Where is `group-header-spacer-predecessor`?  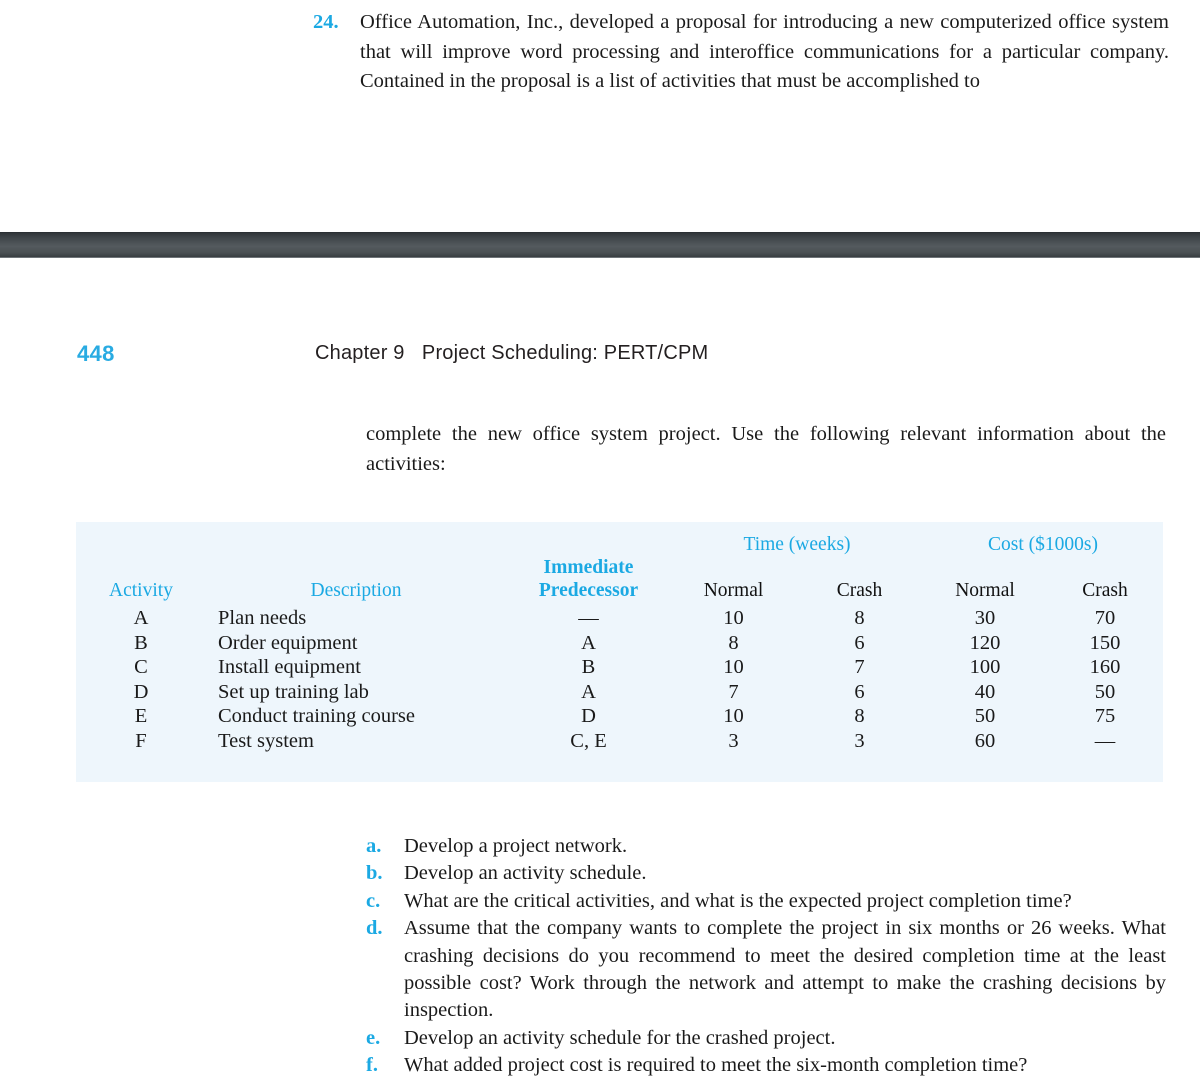 group-header-spacer-predecessor is located at coordinates (588, 539).